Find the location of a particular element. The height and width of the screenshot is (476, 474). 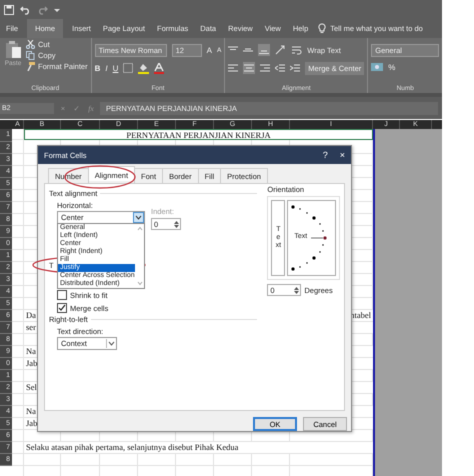

align-bottom-icon is located at coordinates (264, 50).